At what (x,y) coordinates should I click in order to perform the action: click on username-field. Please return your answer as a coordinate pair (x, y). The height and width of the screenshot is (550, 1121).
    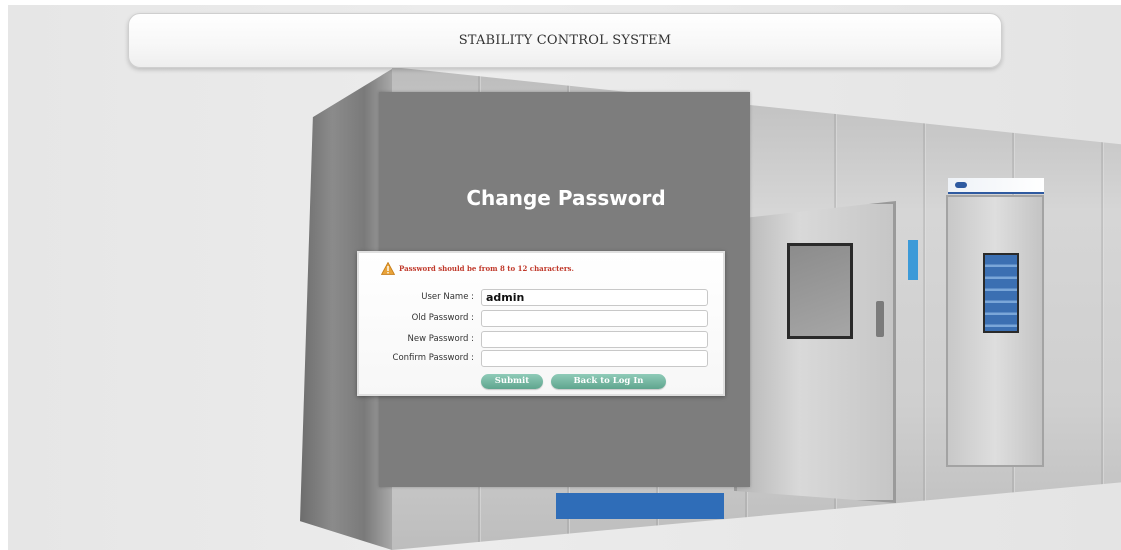
    Looking at the image, I should click on (594, 297).